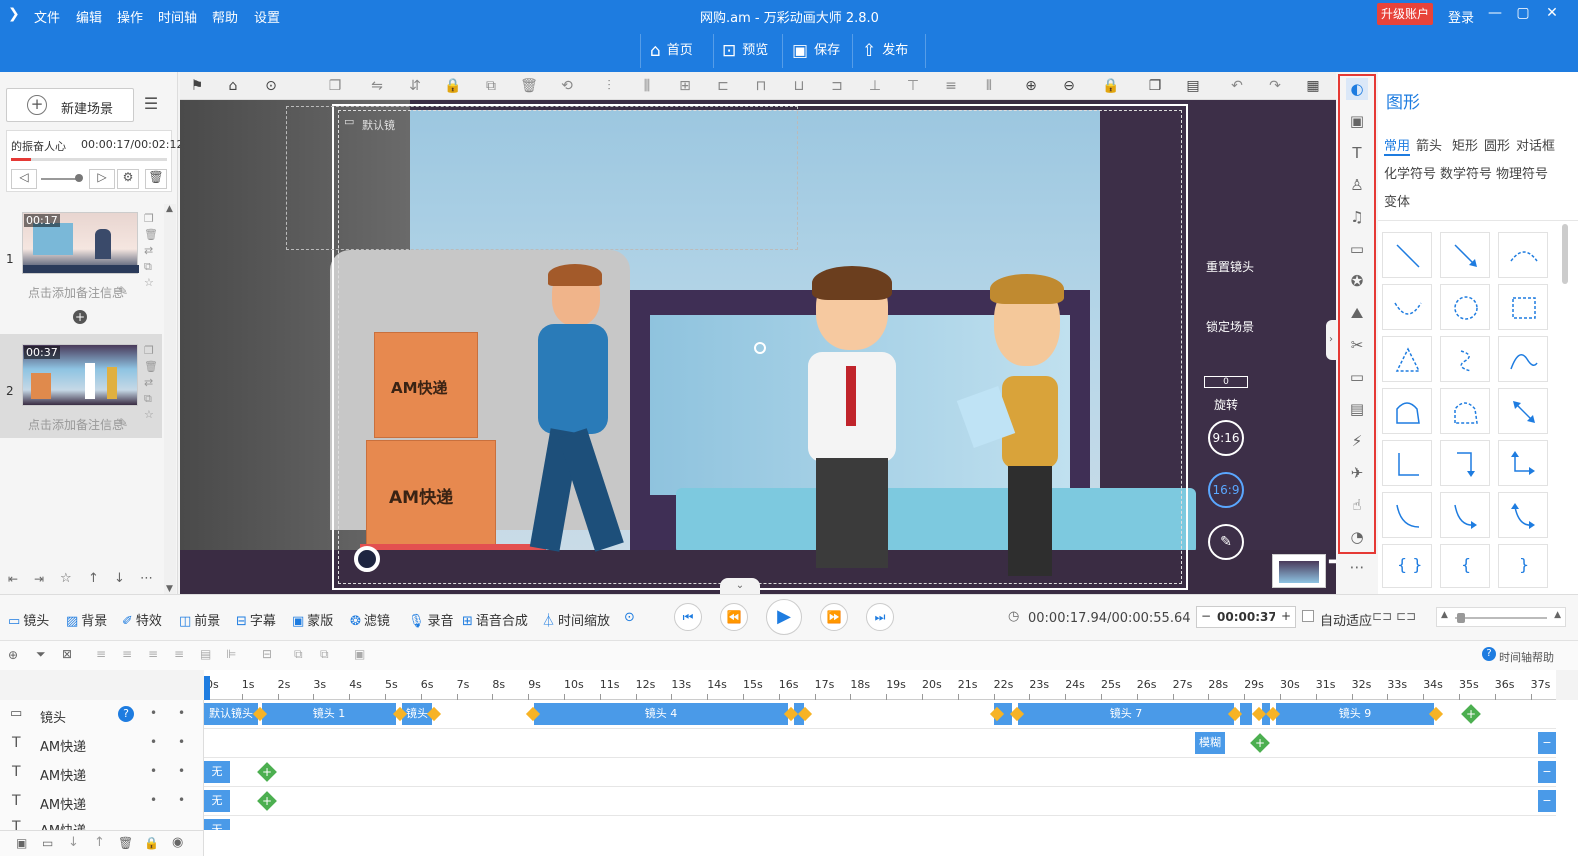 The image size is (1578, 856). I want to click on shape-right-brace: }, so click(1523, 566).